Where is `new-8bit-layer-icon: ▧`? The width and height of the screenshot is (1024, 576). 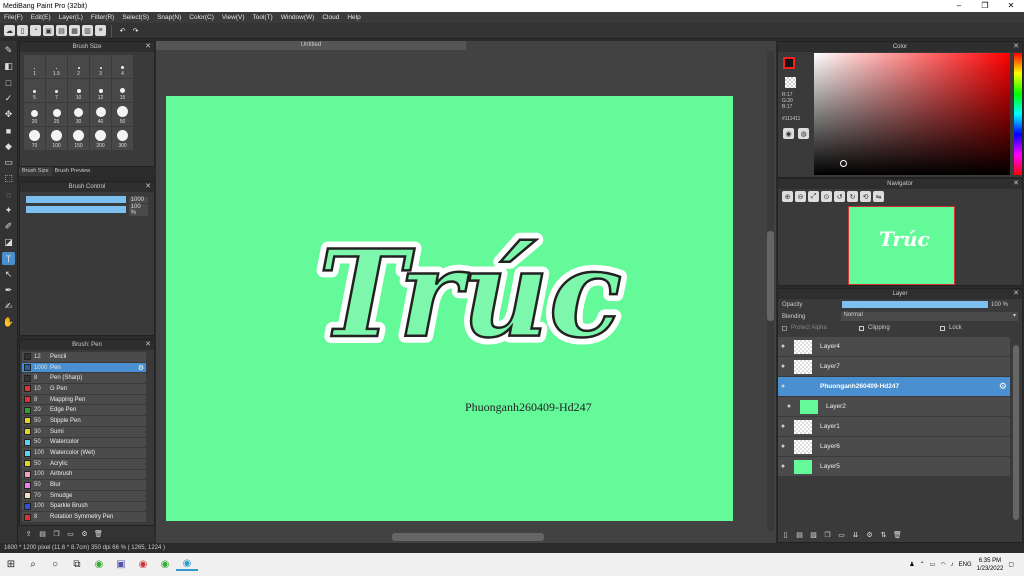 new-8bit-layer-icon: ▧ is located at coordinates (813, 534).